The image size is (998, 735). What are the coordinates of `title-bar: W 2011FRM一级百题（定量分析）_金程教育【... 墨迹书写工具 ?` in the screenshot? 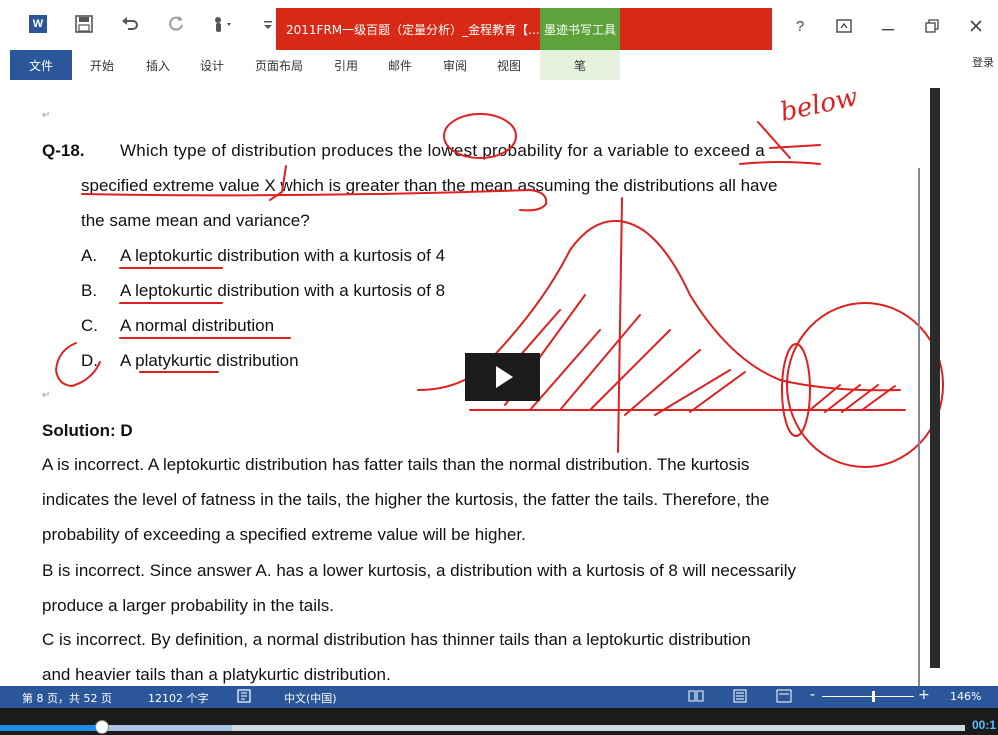 It's located at (499, 25).